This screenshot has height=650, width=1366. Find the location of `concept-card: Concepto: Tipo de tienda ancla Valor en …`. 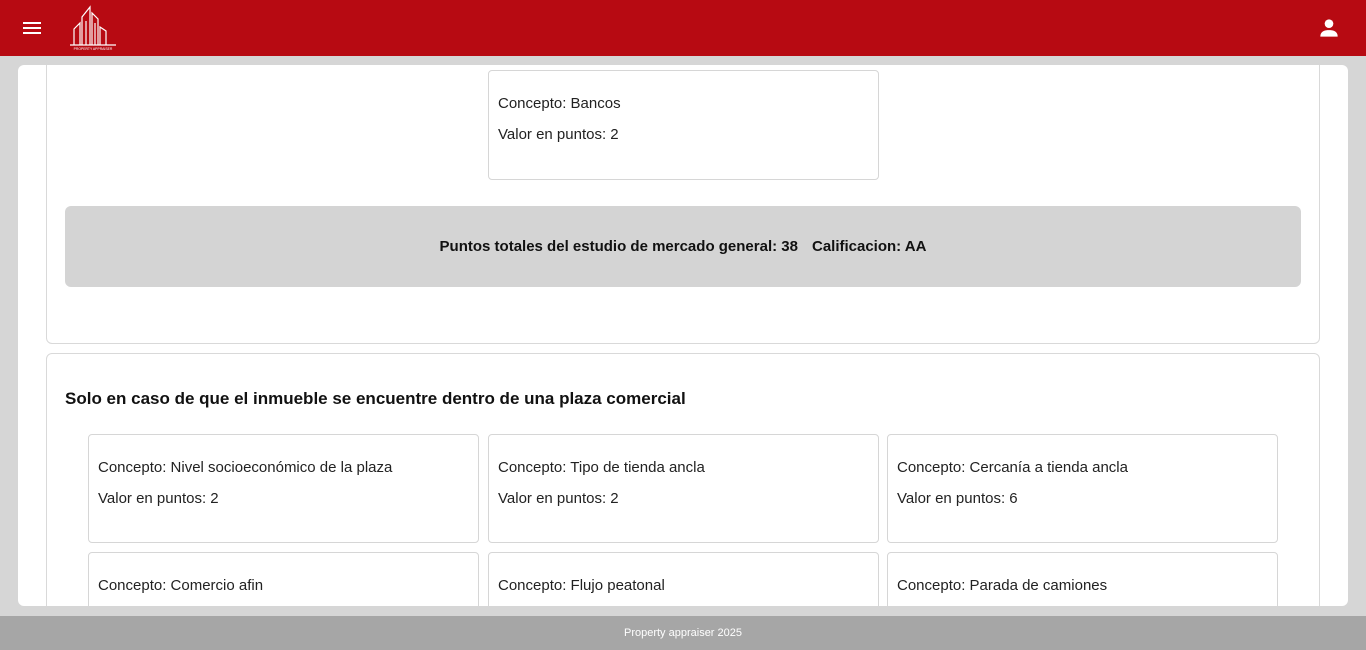

concept-card: Concepto: Tipo de tienda ancla Valor en … is located at coordinates (683, 488).